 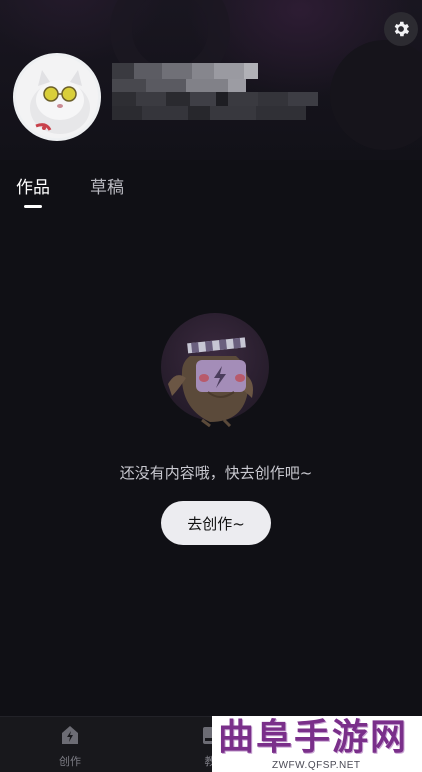 I want to click on site-watermark: 曲阜手游网 ZWFW.QFSP.NET, so click(x=317, y=744).